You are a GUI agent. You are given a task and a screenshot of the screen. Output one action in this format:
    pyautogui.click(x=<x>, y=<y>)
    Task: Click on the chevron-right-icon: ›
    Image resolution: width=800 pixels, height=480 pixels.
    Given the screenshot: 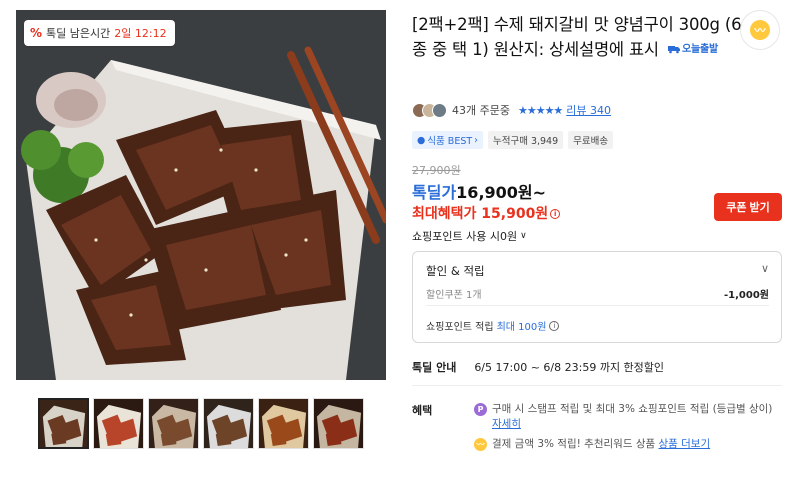 What is the action you would take?
    pyautogui.click(x=476, y=140)
    